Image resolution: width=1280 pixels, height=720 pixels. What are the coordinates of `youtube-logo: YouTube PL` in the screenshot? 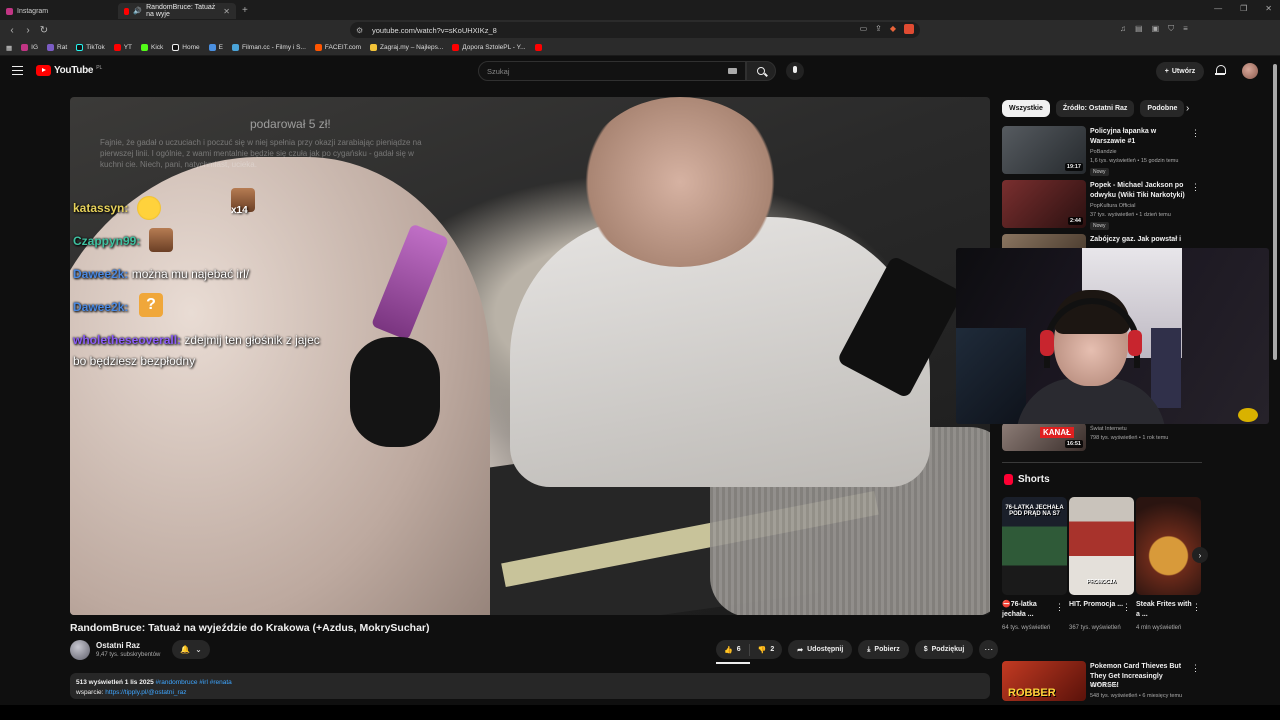 It's located at (69, 70).